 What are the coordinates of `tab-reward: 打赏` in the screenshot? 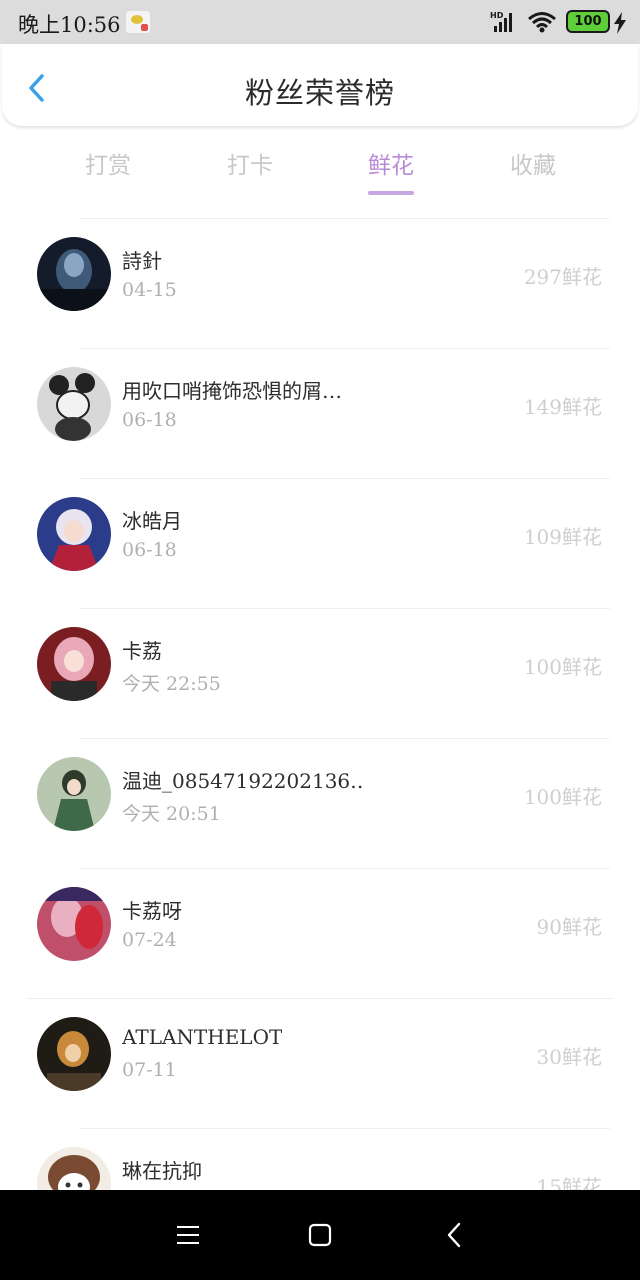 It's located at (108, 163).